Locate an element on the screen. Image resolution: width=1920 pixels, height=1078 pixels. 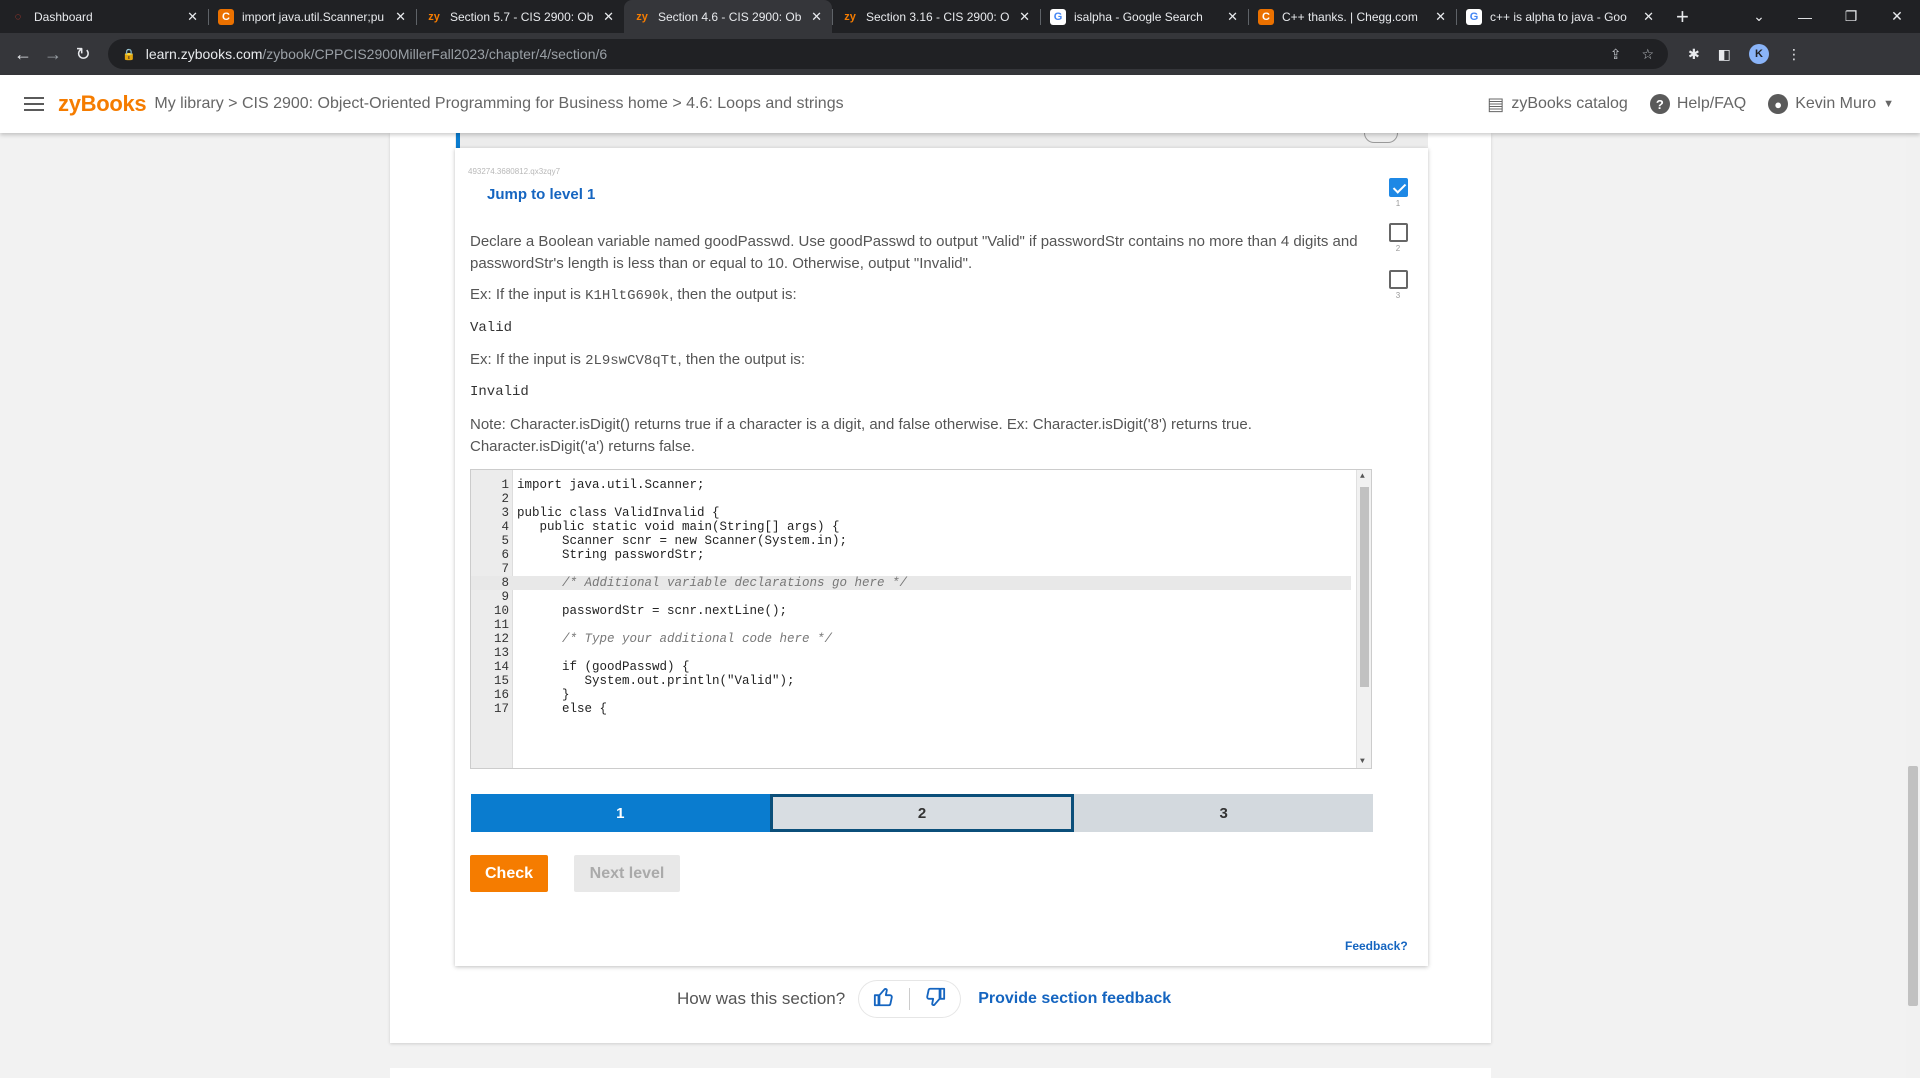
code-line: 11 is located at coordinates (911, 625).